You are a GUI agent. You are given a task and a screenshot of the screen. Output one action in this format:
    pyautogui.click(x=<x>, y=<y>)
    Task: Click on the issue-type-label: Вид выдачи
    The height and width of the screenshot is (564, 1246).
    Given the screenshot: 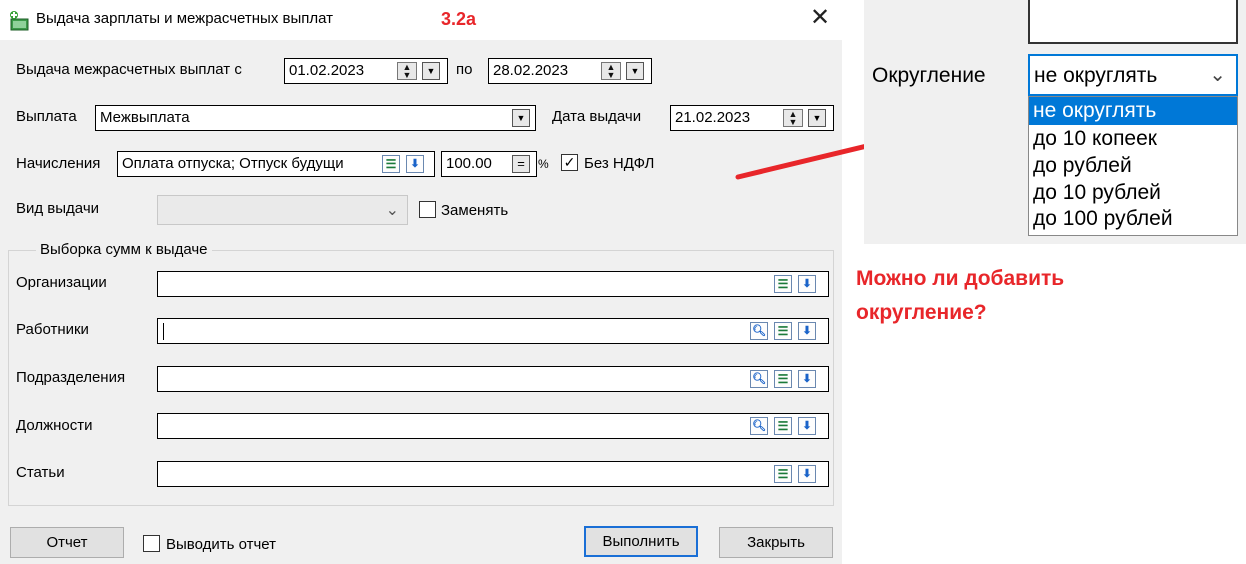 What is the action you would take?
    pyautogui.click(x=58, y=208)
    